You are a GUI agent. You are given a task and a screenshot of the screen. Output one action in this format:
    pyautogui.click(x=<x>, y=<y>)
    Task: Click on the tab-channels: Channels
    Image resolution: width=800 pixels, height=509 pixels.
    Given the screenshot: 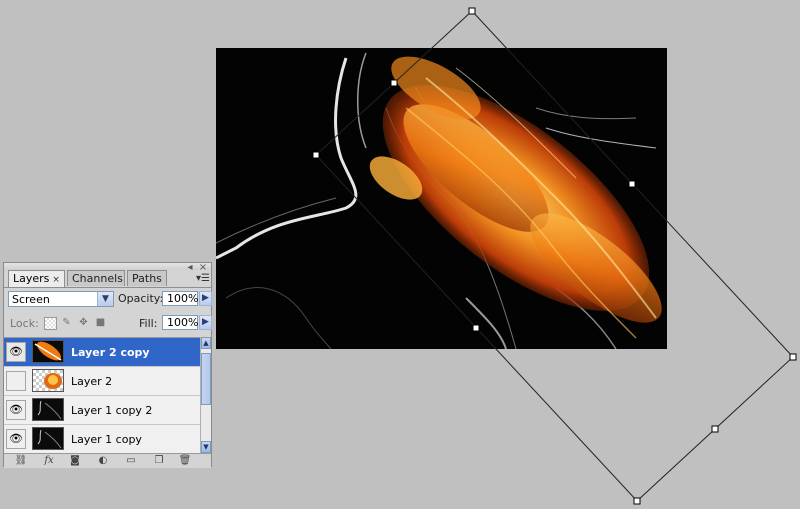 What is the action you would take?
    pyautogui.click(x=96, y=278)
    